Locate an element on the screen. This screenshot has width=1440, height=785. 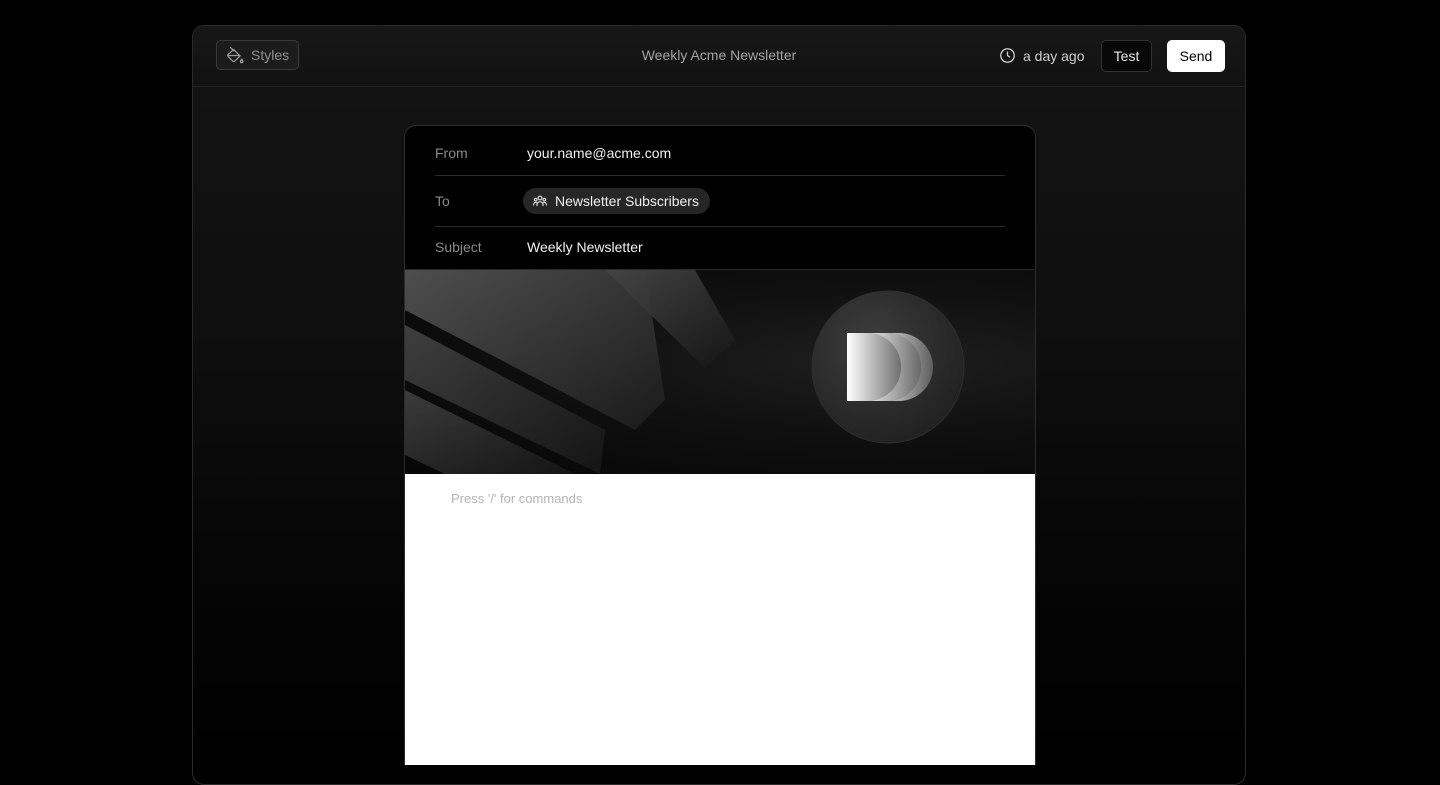
newsletter-banner-image is located at coordinates (720, 372).